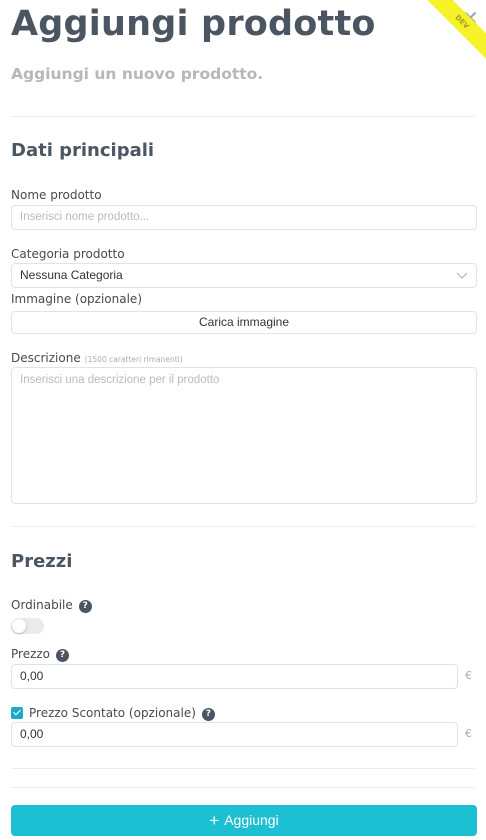  I want to click on chevron-down-icon, so click(462, 275).